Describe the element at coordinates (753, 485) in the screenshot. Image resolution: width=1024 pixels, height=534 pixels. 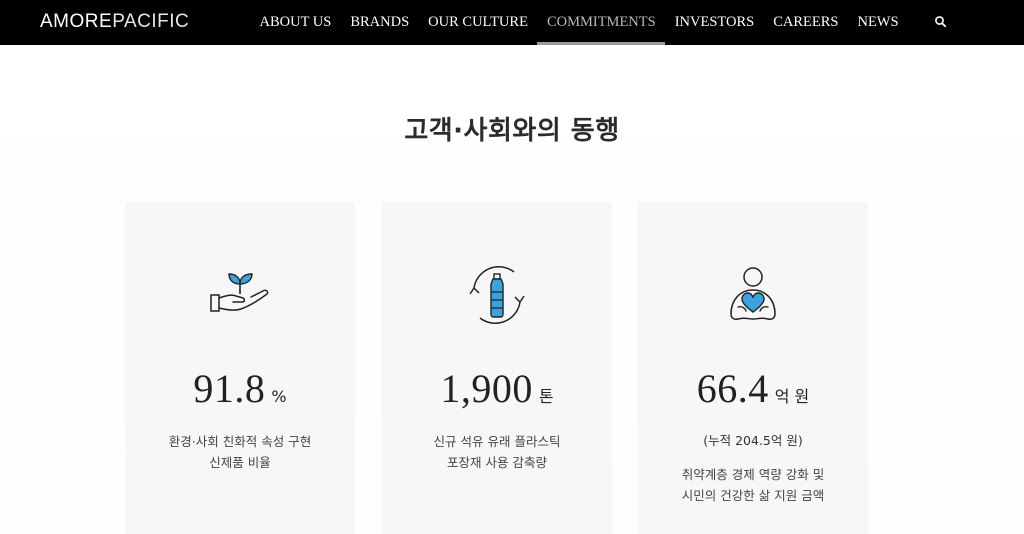
I see `stat-description: 취약계층 경제 역량 강화 및 시민의 건강한 삶 지원 금액` at that location.